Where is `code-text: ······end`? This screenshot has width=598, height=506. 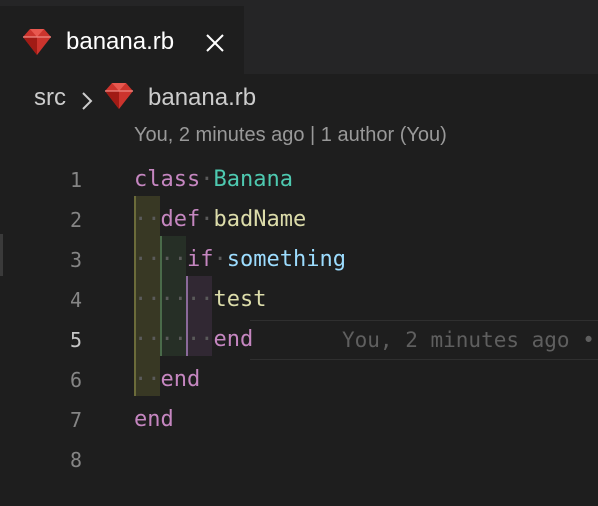 code-text: ······end is located at coordinates (193, 340).